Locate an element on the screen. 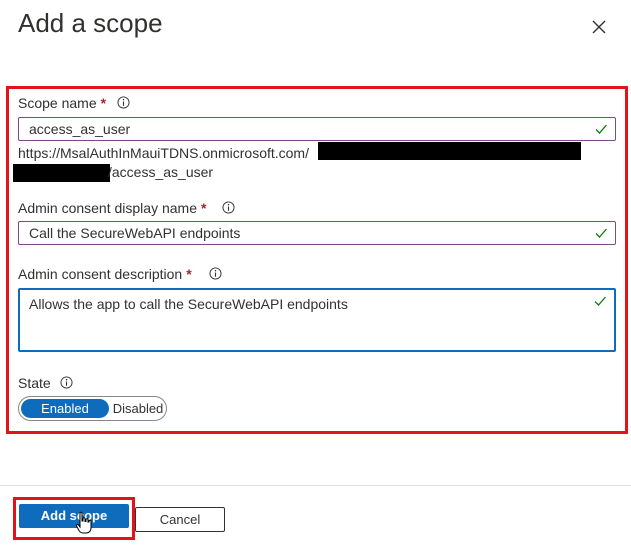 The image size is (631, 552). admin-consent-display-name-label: Admin consent display name * is located at coordinates (112, 208).